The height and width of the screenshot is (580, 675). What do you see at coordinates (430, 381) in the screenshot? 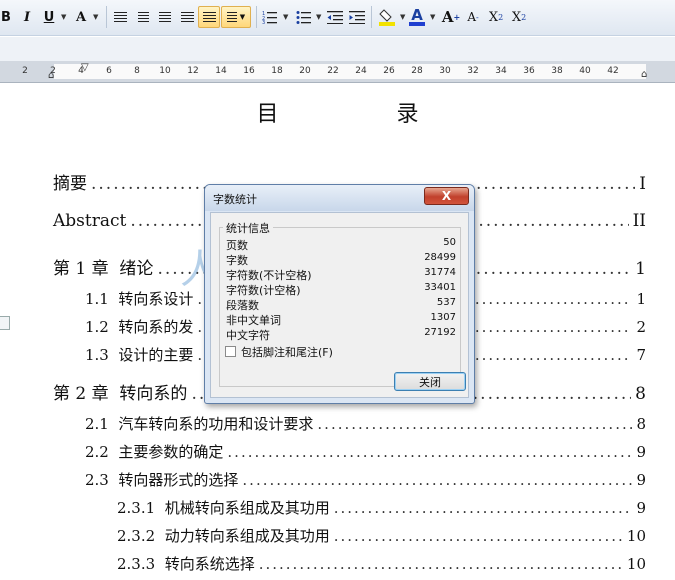
I see `close-dialog-button: 关闭` at bounding box center [430, 381].